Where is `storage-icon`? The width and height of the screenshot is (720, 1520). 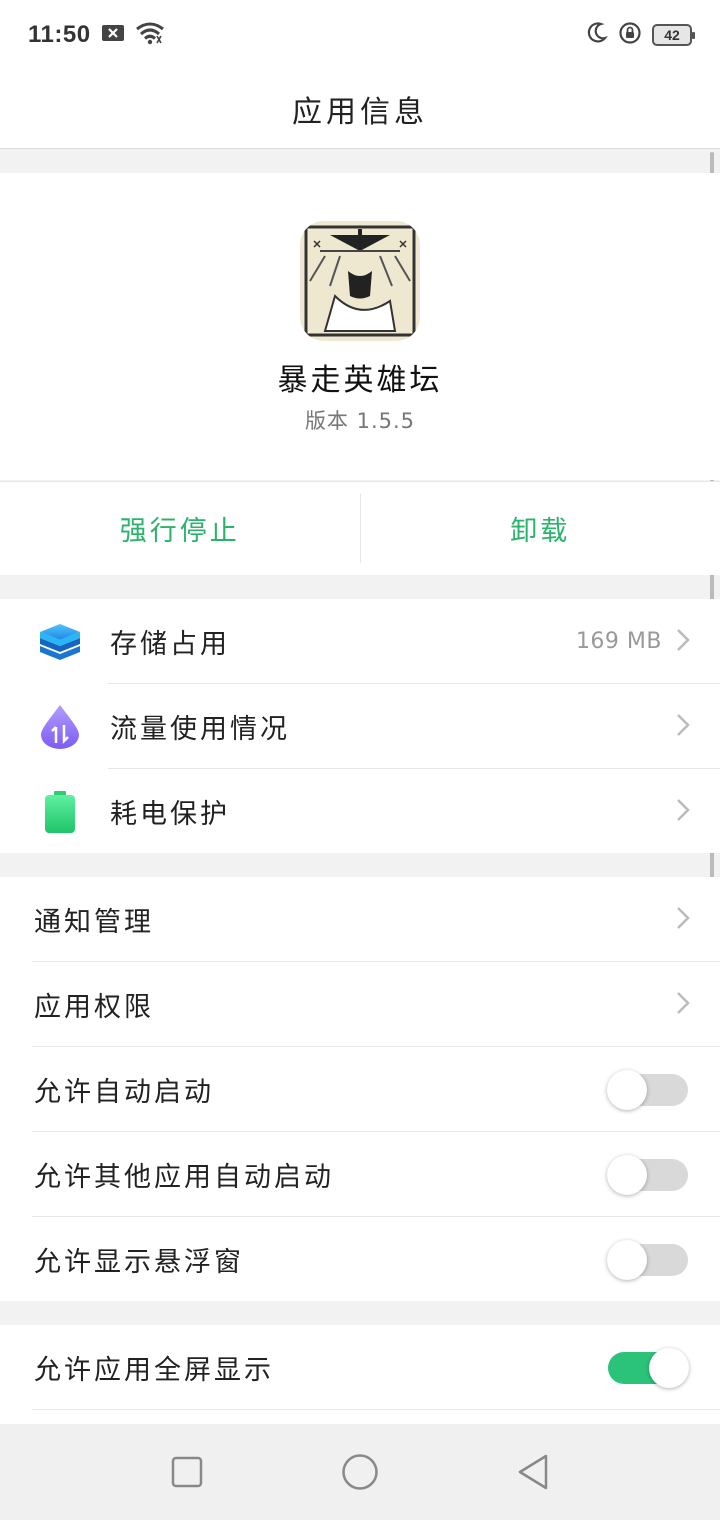
storage-icon is located at coordinates (60, 642).